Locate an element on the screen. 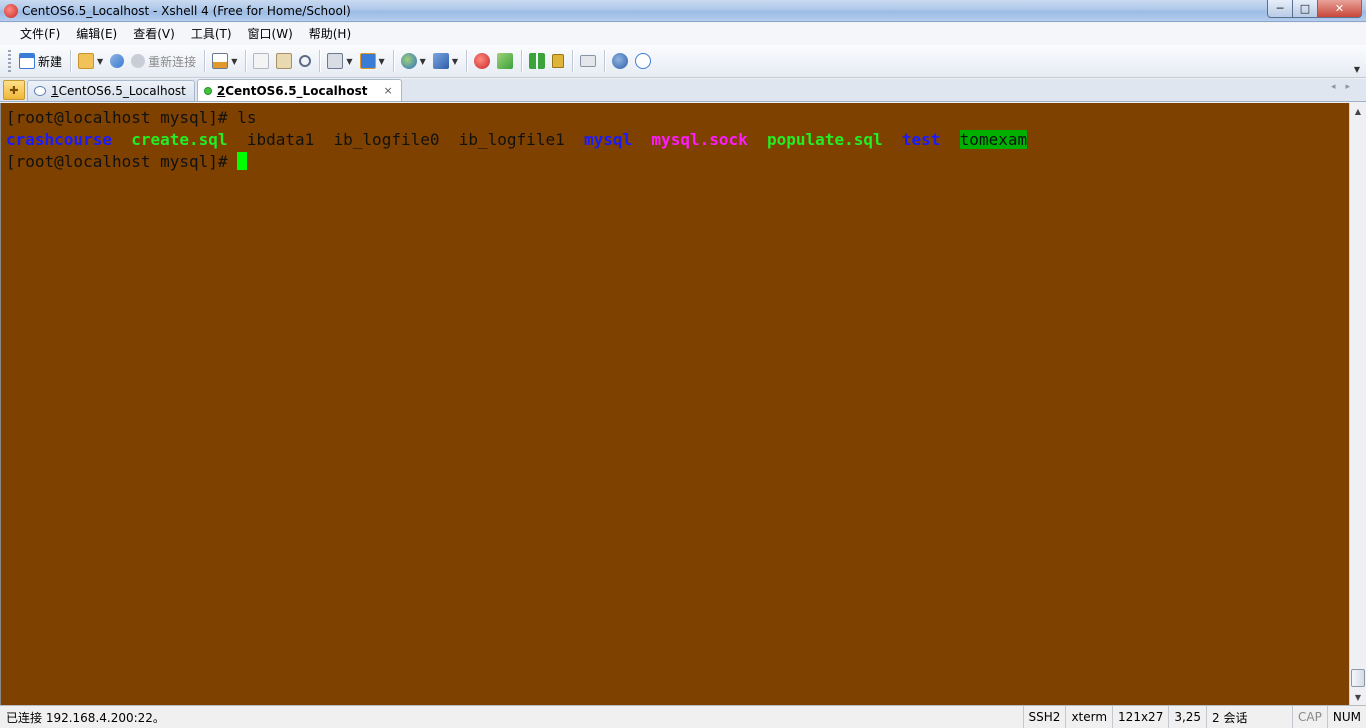 Image resolution: width=1366 pixels, height=728 pixels. open-folder-icon is located at coordinates (86, 61).